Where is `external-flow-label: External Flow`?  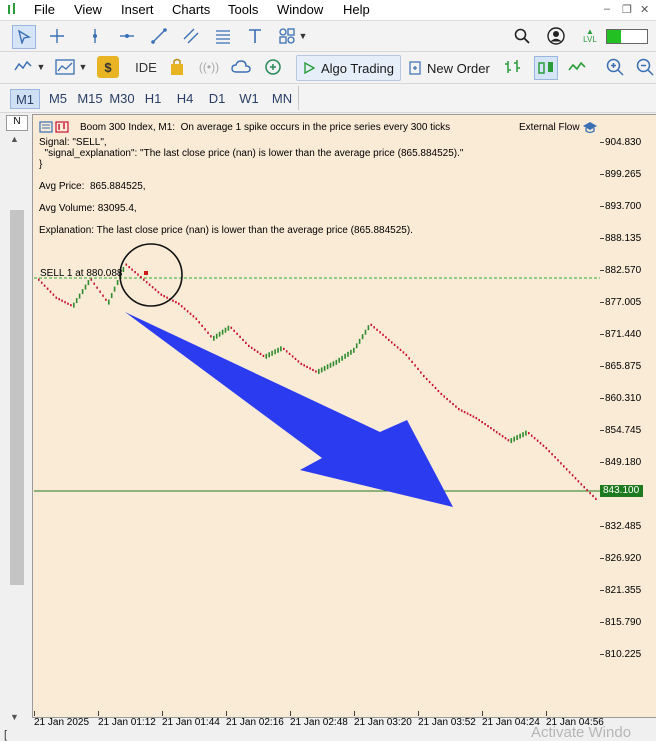
external-flow-label: External Flow is located at coordinates (549, 127).